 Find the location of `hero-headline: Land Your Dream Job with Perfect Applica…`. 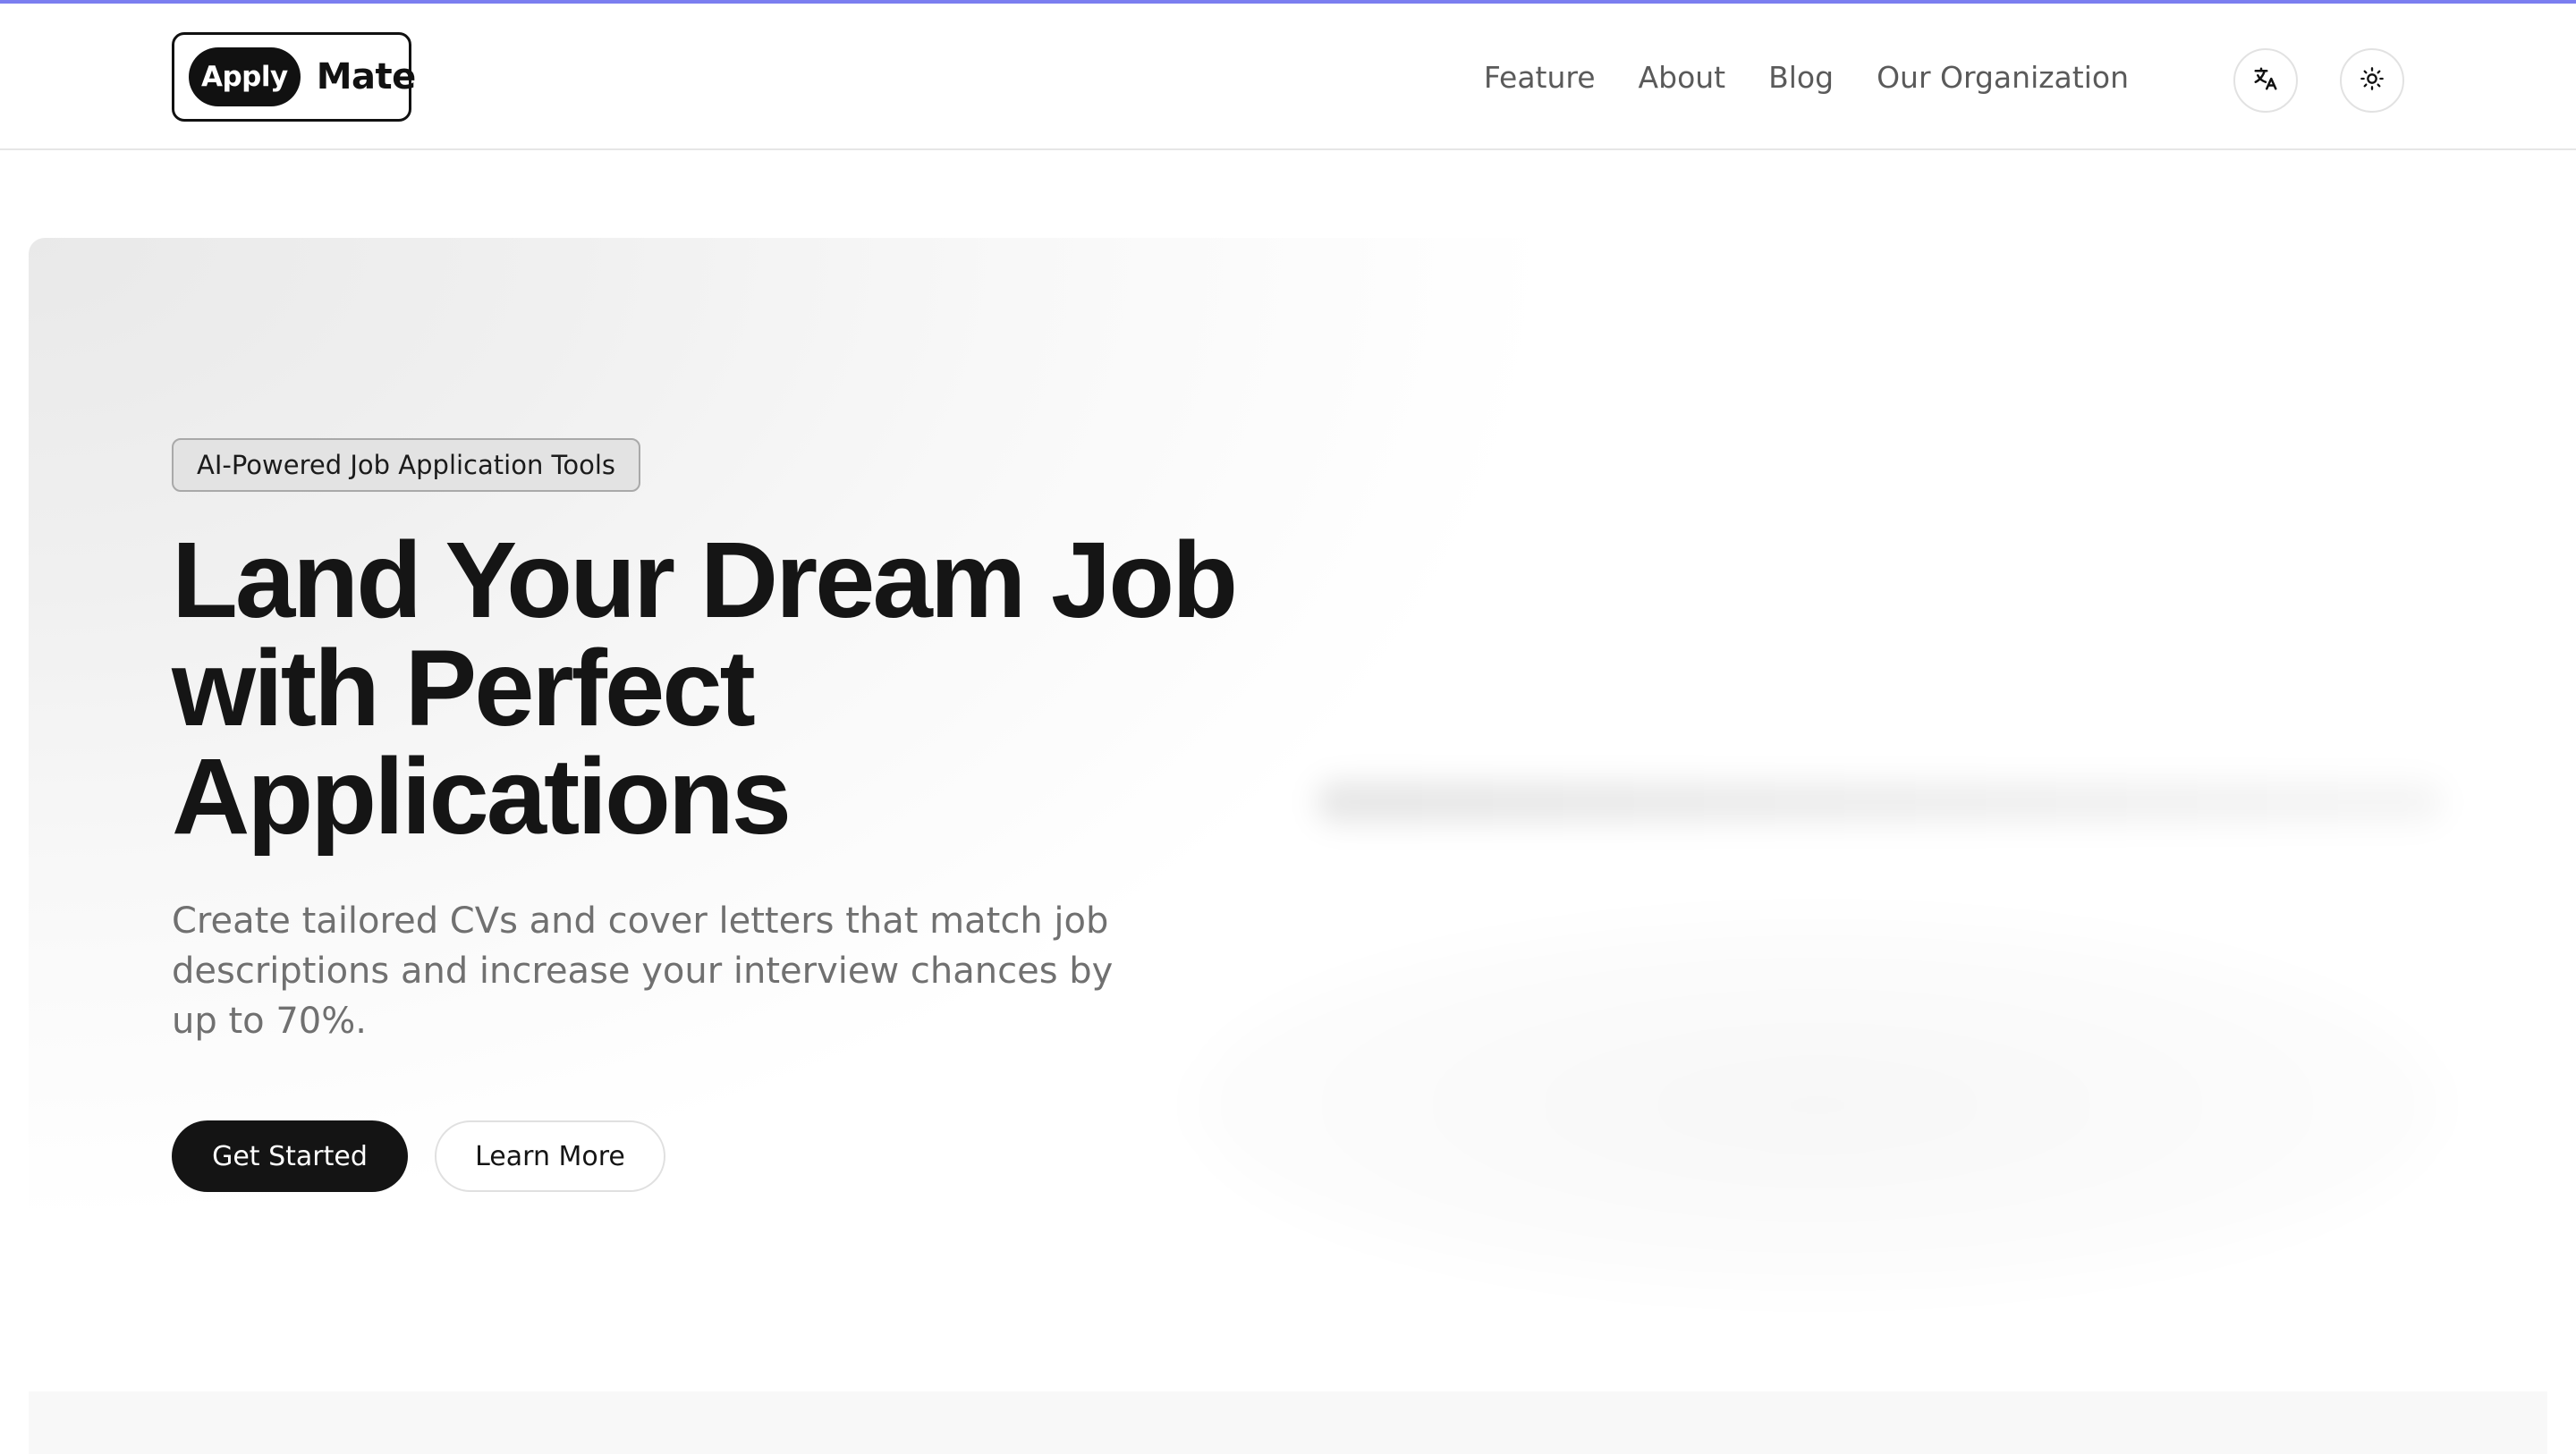

hero-headline: Land Your Dream Job with Perfect Applica… is located at coordinates (705, 688).